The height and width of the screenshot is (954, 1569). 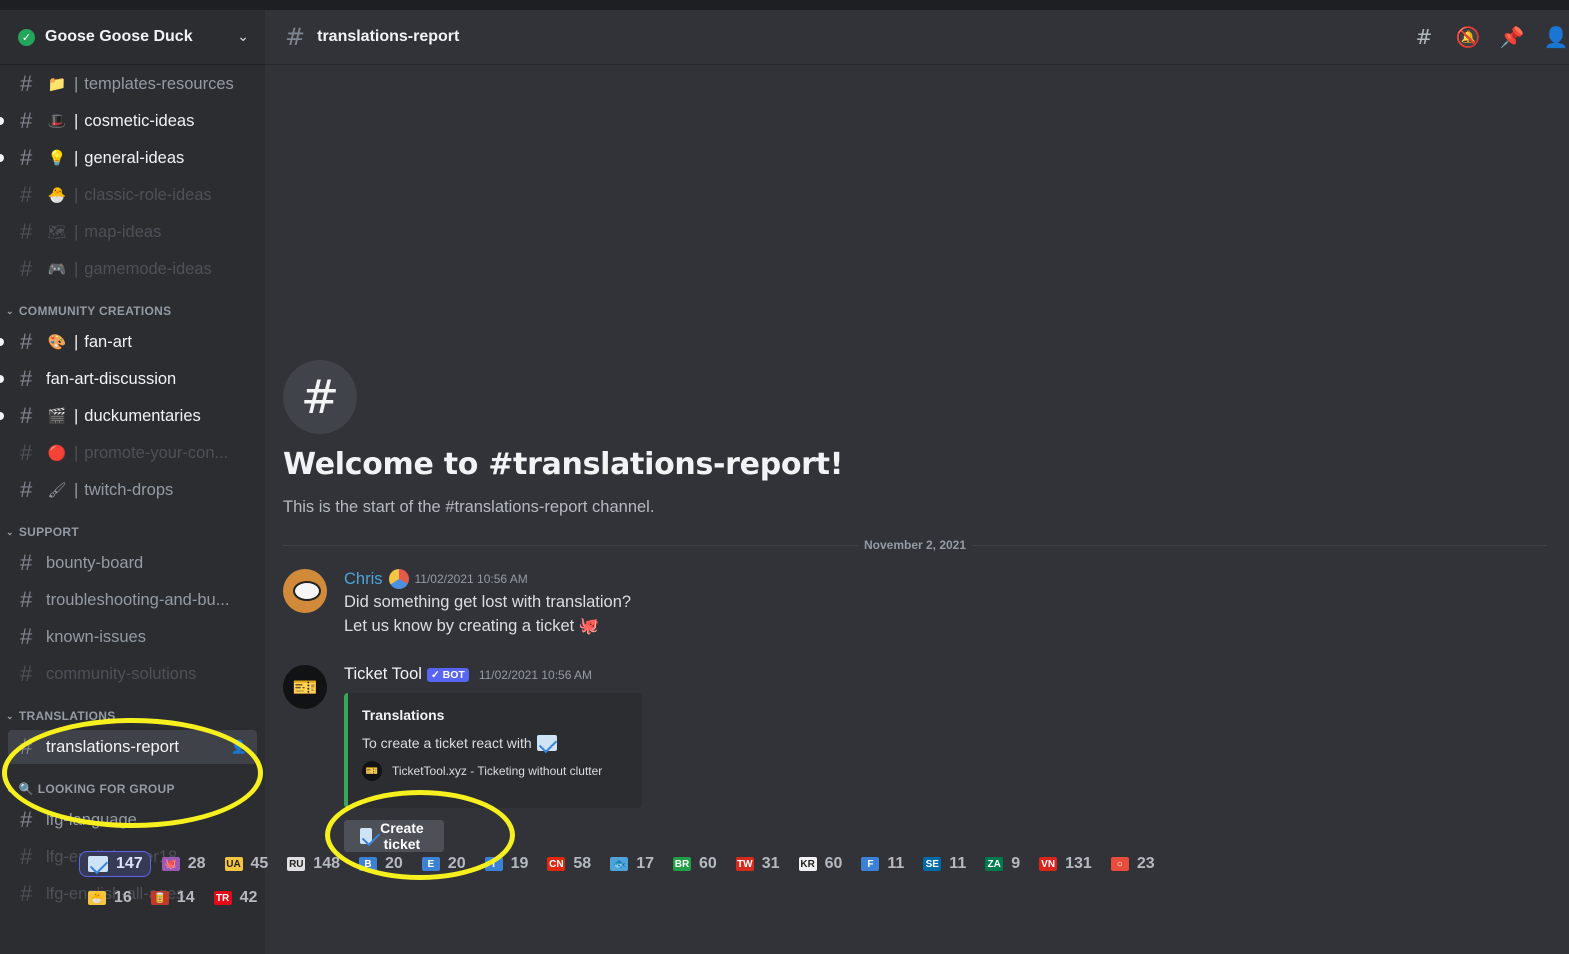 What do you see at coordinates (132, 311) in the screenshot?
I see `category-header: ⌄ COMMUNITY CREATIONS` at bounding box center [132, 311].